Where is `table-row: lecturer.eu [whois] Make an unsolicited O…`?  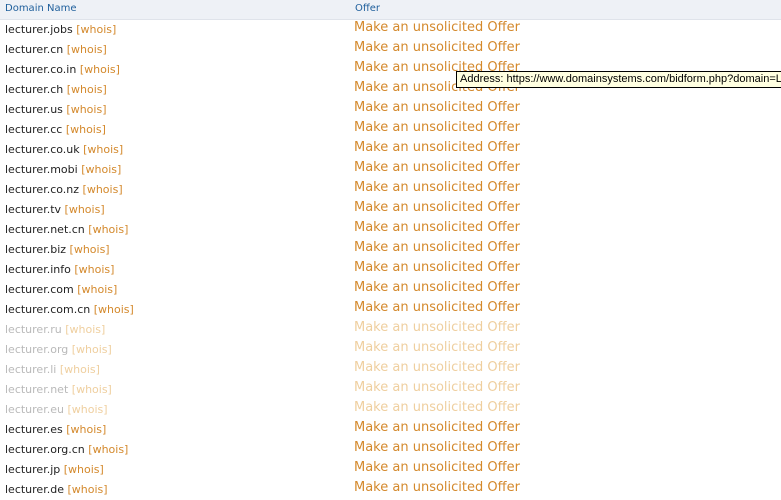 table-row: lecturer.eu [whois] Make an unsolicited O… is located at coordinates (390, 410).